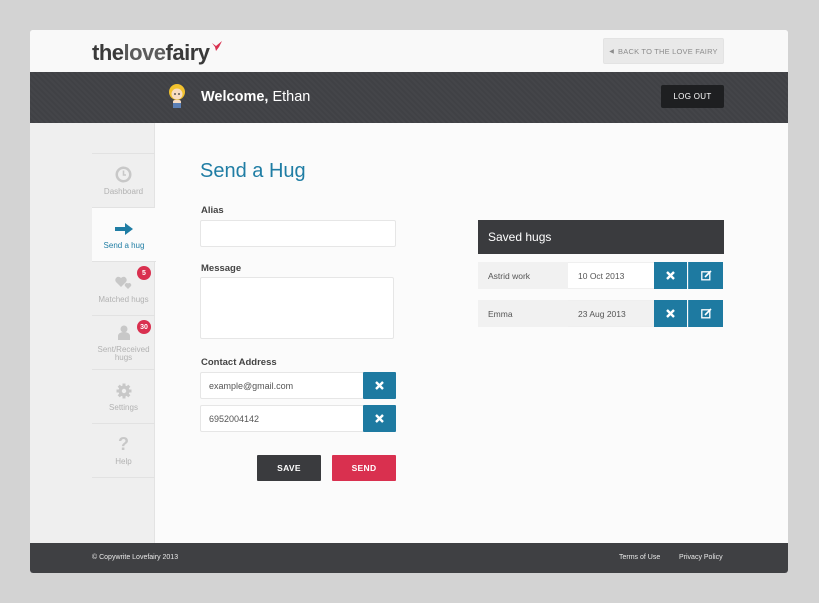 This screenshot has height=603, width=819. What do you see at coordinates (124, 229) in the screenshot?
I see `arrow-right-icon` at bounding box center [124, 229].